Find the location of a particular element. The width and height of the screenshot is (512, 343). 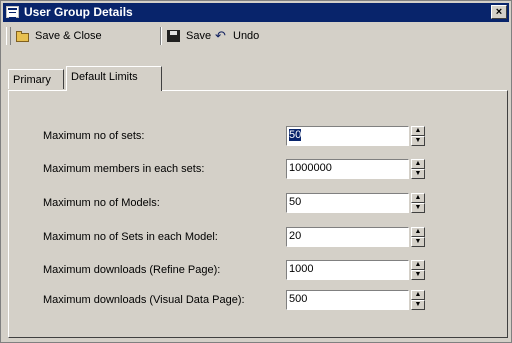

max-downloads-visual-spinner: ▲ ▼ is located at coordinates (418, 300).